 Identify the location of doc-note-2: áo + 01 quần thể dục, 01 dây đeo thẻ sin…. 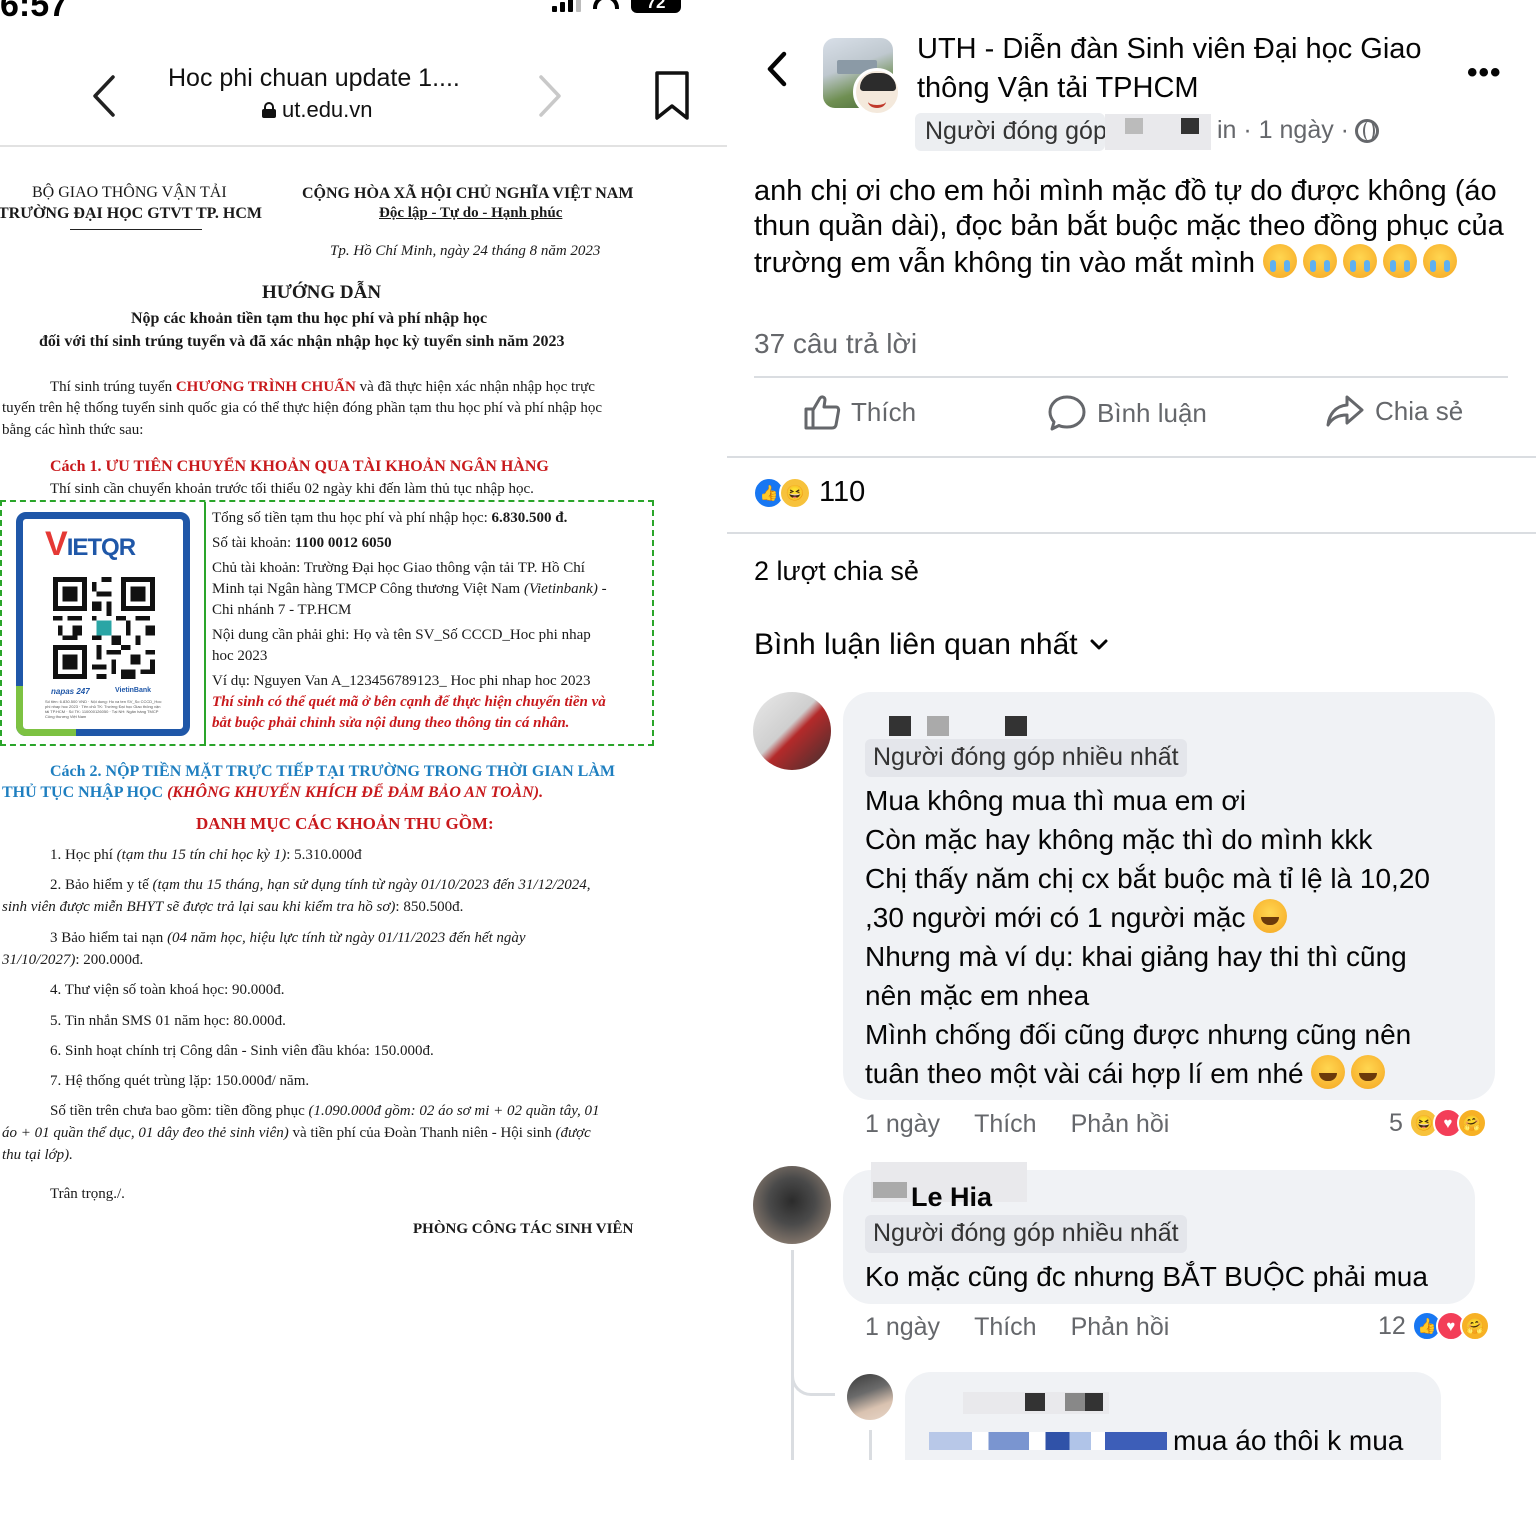
(296, 1133).